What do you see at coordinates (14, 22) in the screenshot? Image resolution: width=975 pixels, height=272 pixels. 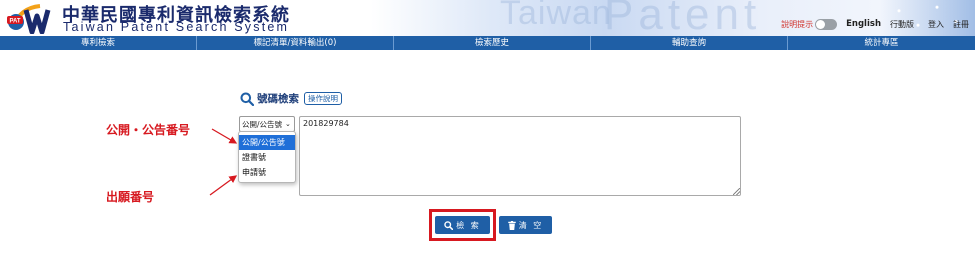 I see `logo-badge-text: PAT` at bounding box center [14, 22].